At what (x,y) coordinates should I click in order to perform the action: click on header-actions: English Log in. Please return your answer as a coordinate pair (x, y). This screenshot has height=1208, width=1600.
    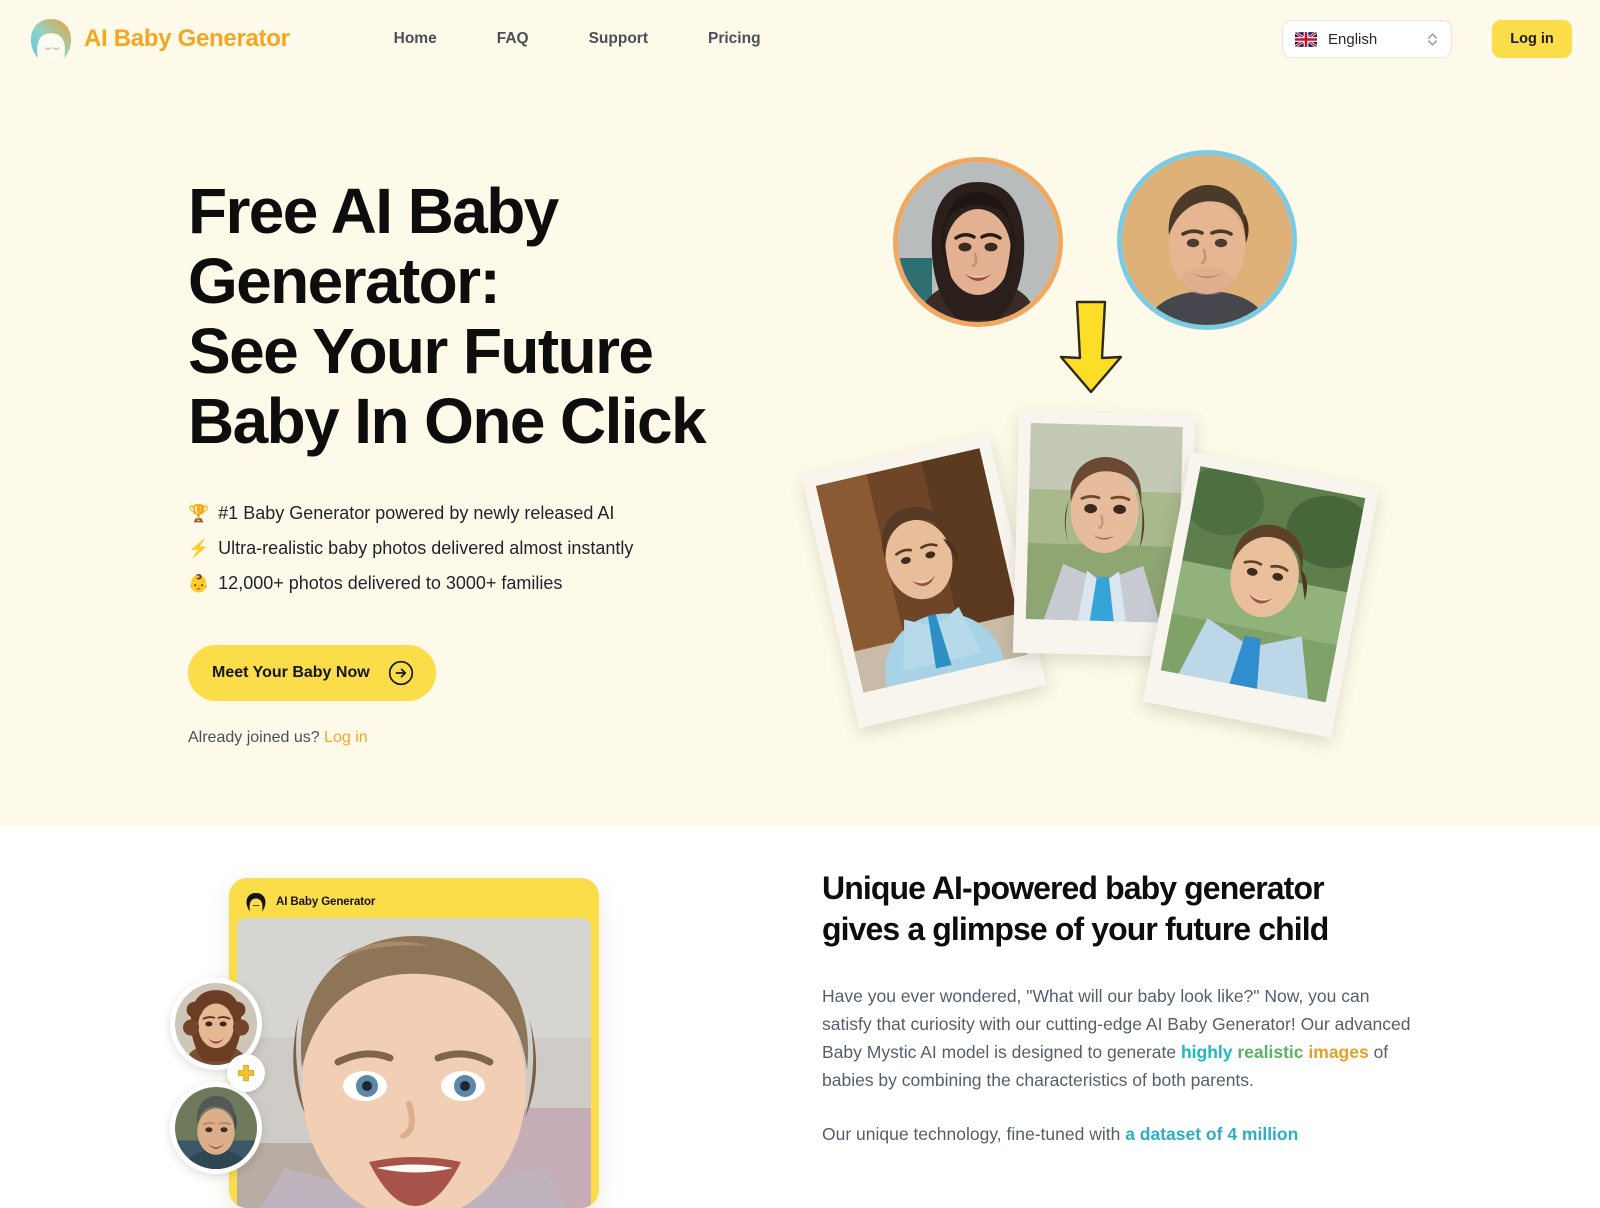
    Looking at the image, I should click on (1427, 39).